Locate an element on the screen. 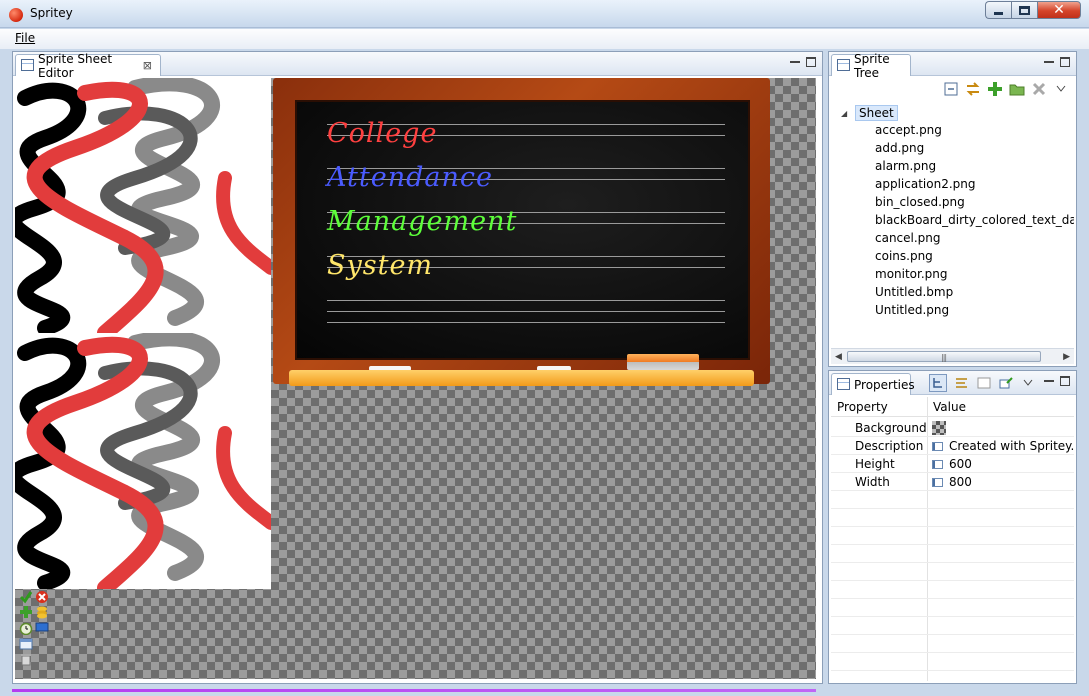  tree-item: Untitled.bmp is located at coordinates (914, 292).